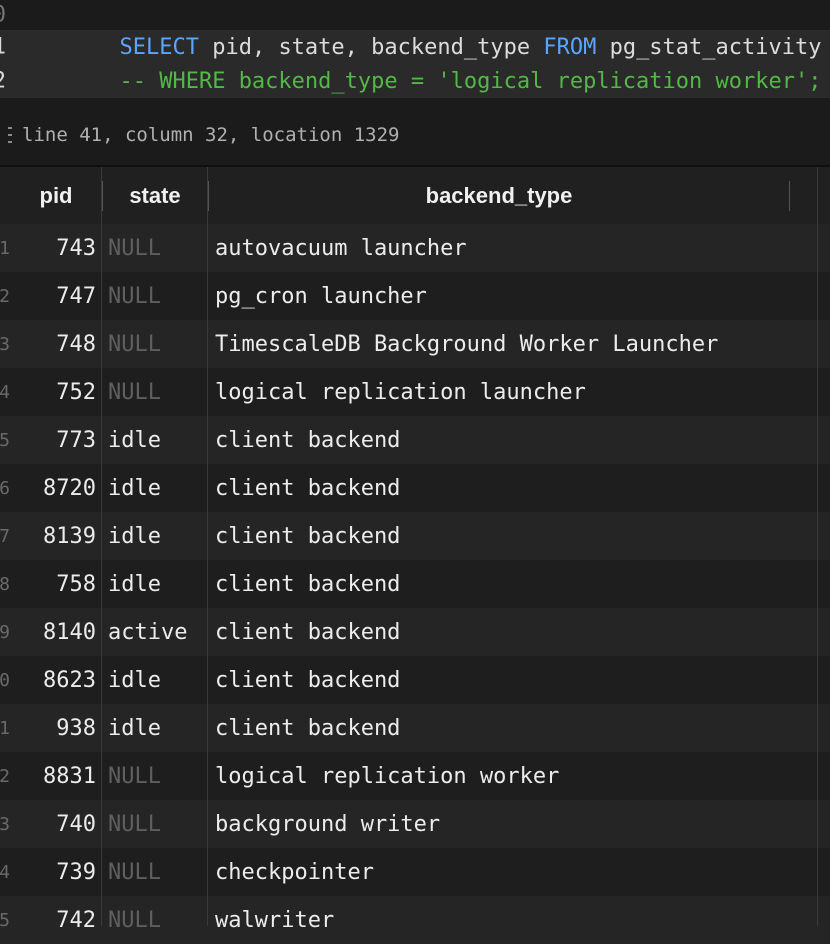  Describe the element at coordinates (53, 728) in the screenshot. I see `cell-pid: 938` at that location.